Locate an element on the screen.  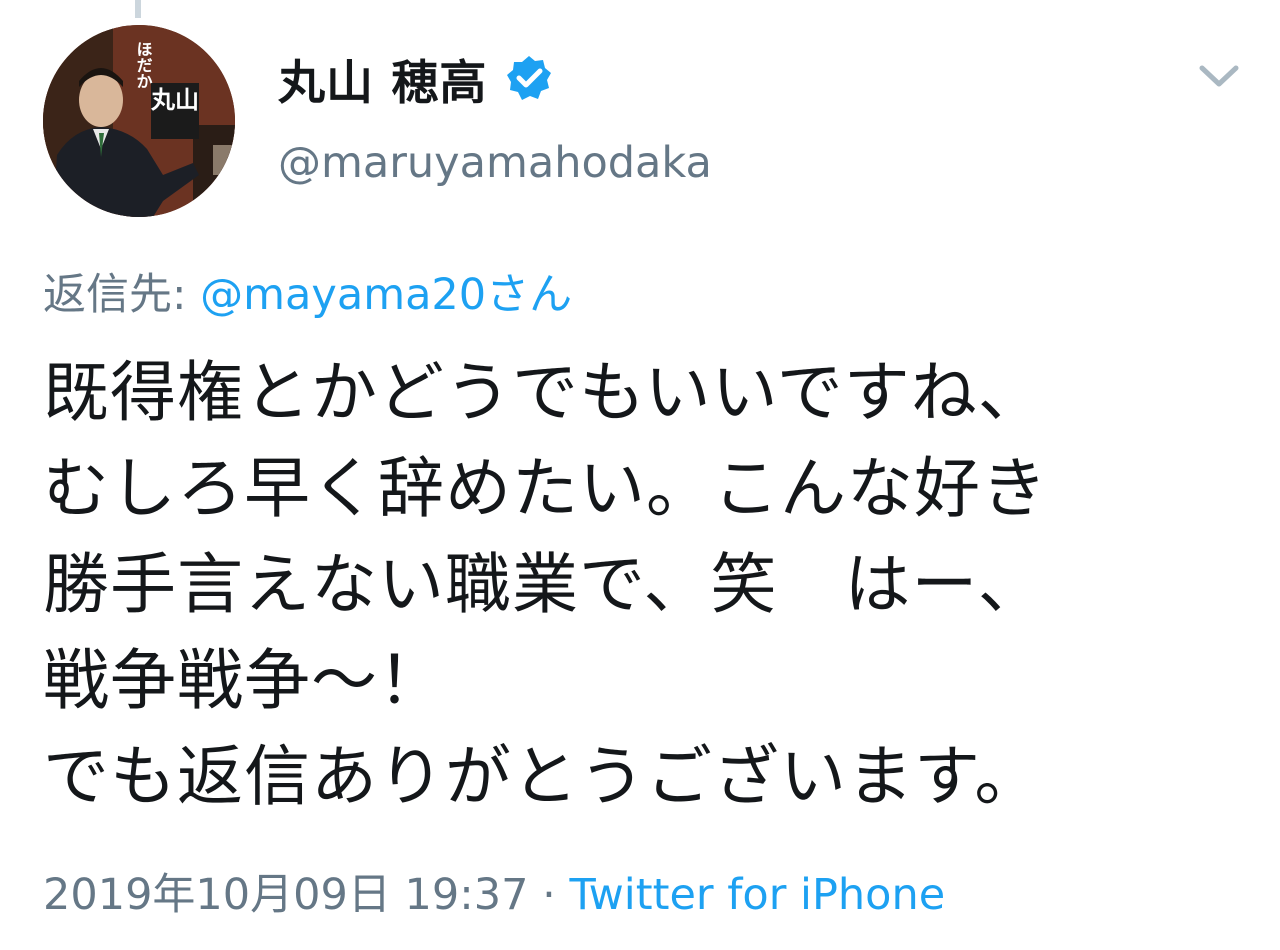
display-name: 丸山 穂高 is located at coordinates (382, 78).